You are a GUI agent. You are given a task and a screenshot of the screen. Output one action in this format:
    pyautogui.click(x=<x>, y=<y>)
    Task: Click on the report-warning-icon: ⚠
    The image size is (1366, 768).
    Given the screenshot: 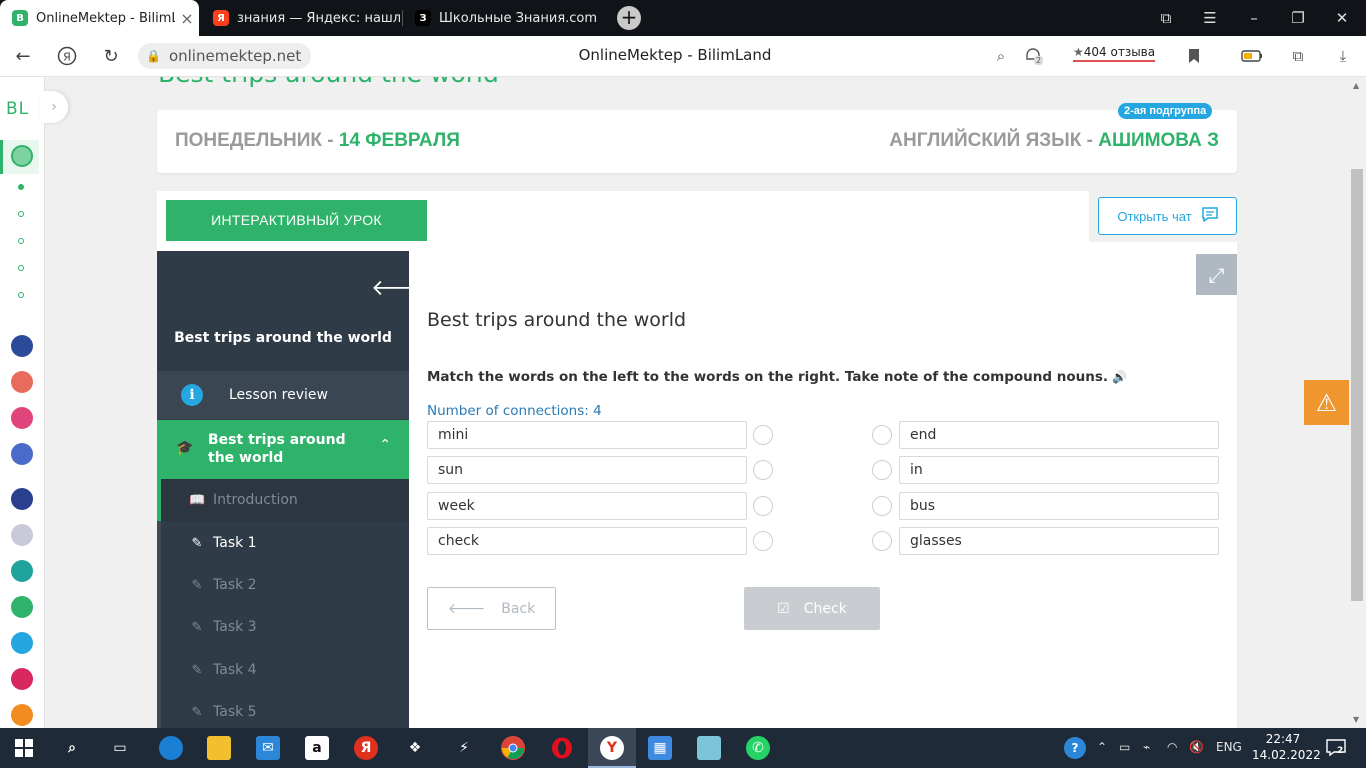 What is the action you would take?
    pyautogui.click(x=1326, y=402)
    